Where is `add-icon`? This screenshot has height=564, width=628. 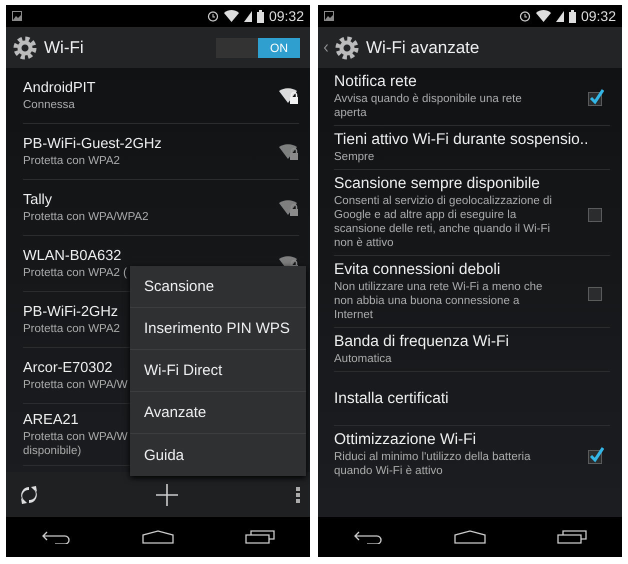 add-icon is located at coordinates (167, 495).